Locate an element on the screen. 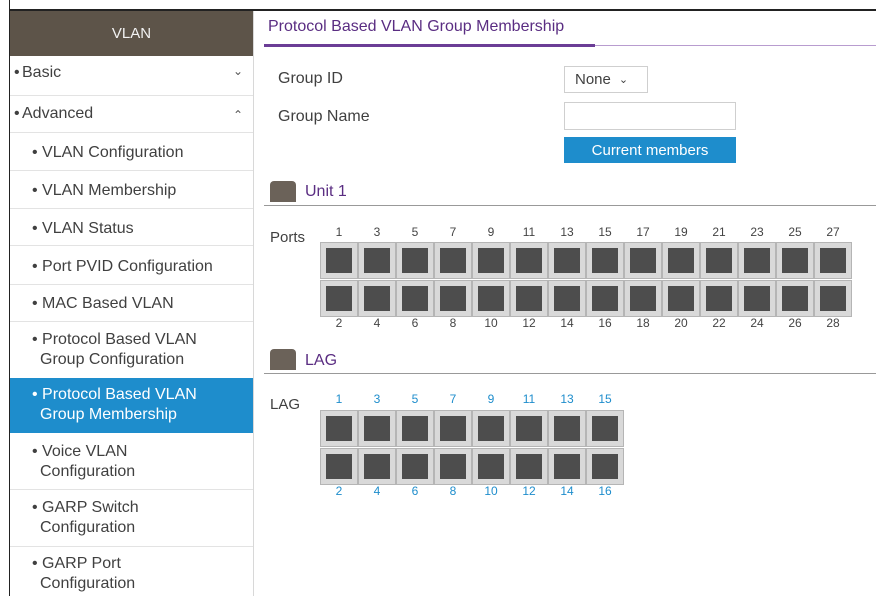  lag-port-number: 3 is located at coordinates (377, 399).